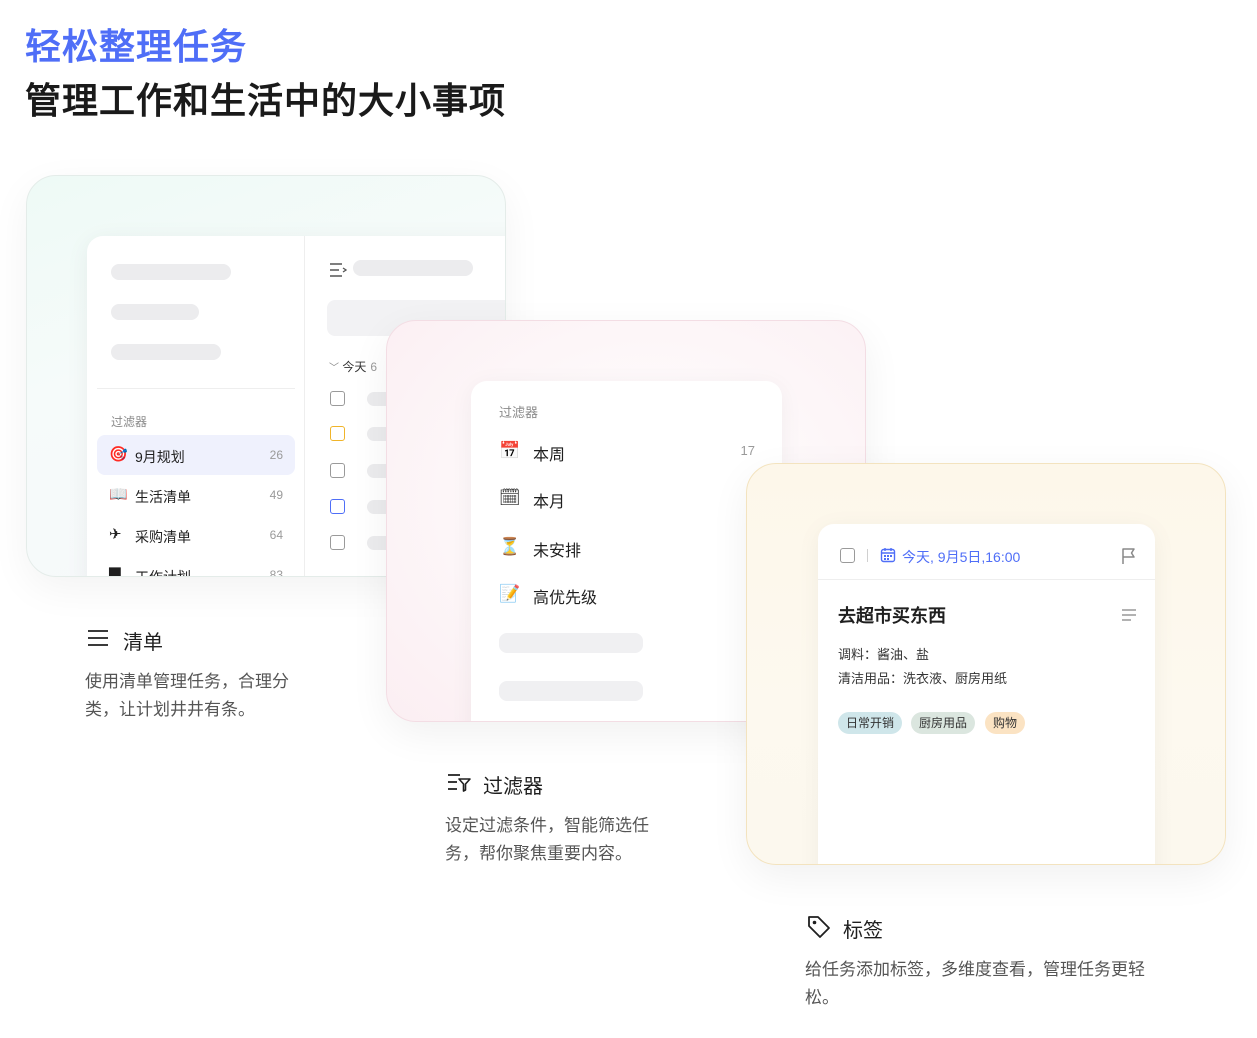  What do you see at coordinates (867, 555) in the screenshot?
I see `toolbar-divider` at bounding box center [867, 555].